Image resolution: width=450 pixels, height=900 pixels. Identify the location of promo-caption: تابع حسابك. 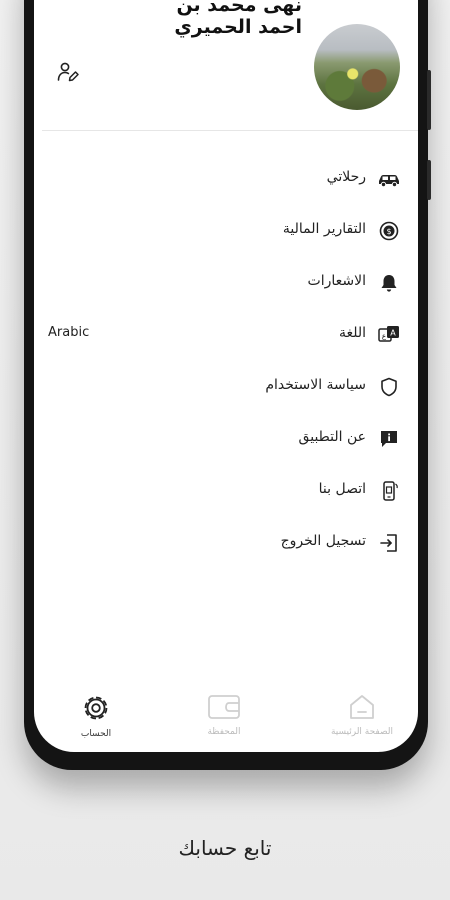
(225, 848).